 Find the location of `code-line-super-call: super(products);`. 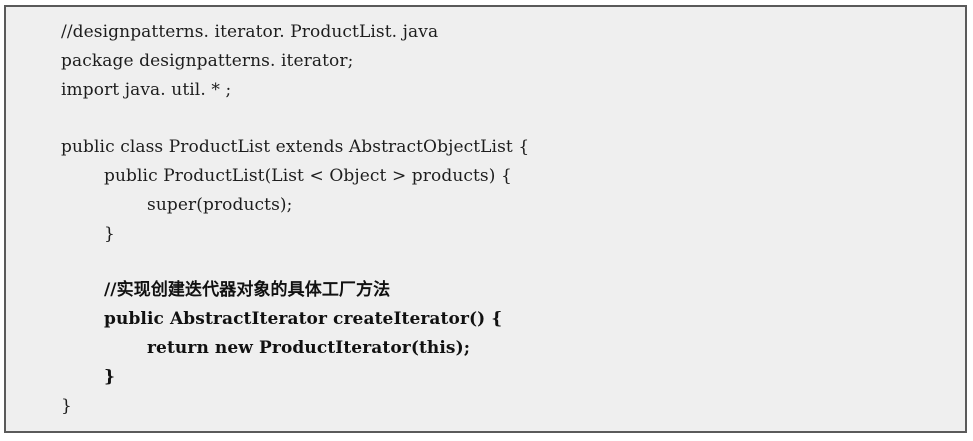

code-line-super-call: super(products); is located at coordinates (220, 205).